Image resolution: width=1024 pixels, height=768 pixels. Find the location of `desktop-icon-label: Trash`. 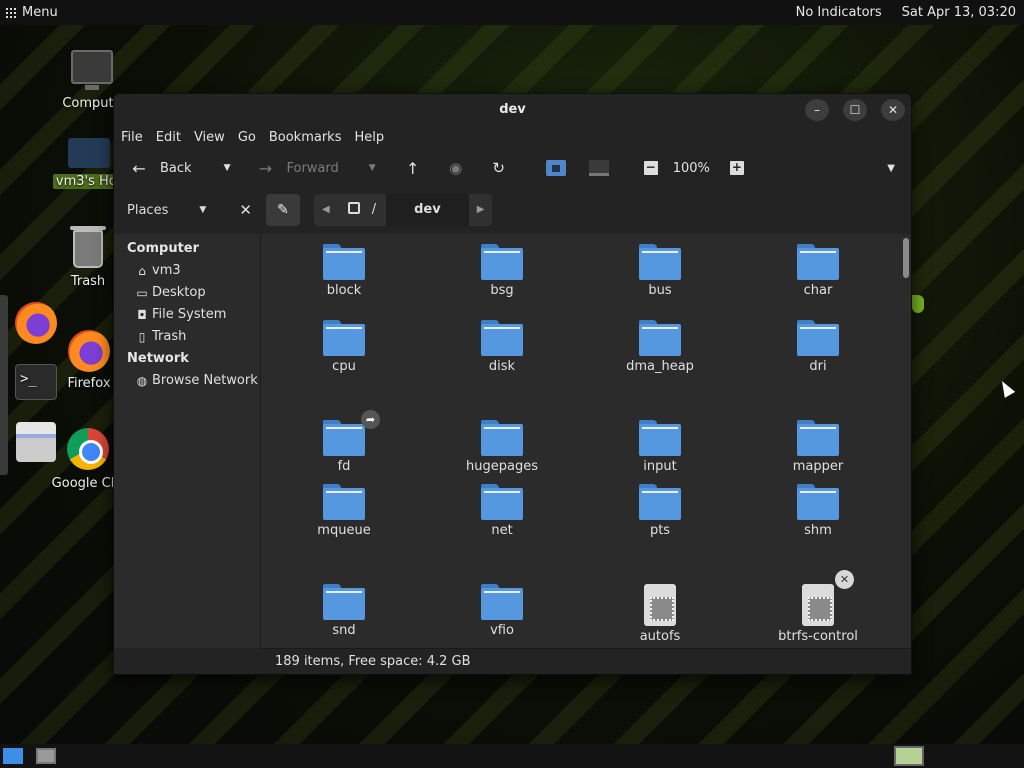

desktop-icon-label: Trash is located at coordinates (88, 281).